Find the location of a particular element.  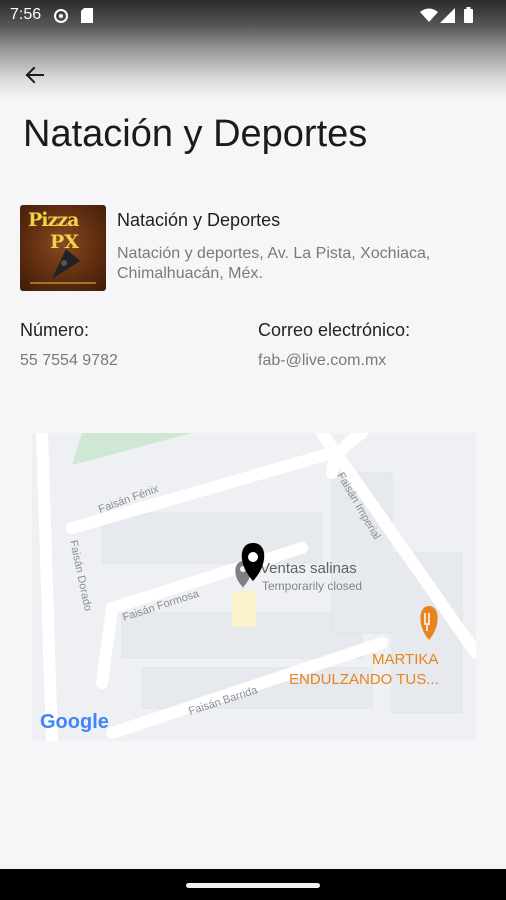

poi-1-name: Ventas salinas is located at coordinates (308, 568).